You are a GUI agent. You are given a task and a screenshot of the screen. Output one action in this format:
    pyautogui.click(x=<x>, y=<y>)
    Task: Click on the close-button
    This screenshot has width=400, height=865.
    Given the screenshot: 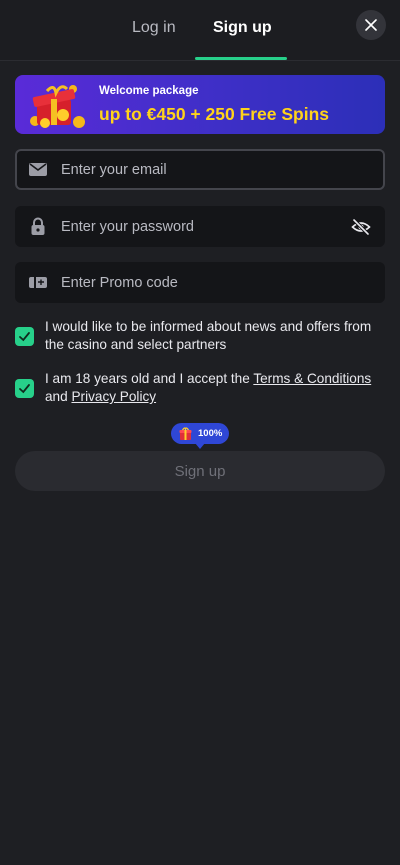 What is the action you would take?
    pyautogui.click(x=371, y=25)
    